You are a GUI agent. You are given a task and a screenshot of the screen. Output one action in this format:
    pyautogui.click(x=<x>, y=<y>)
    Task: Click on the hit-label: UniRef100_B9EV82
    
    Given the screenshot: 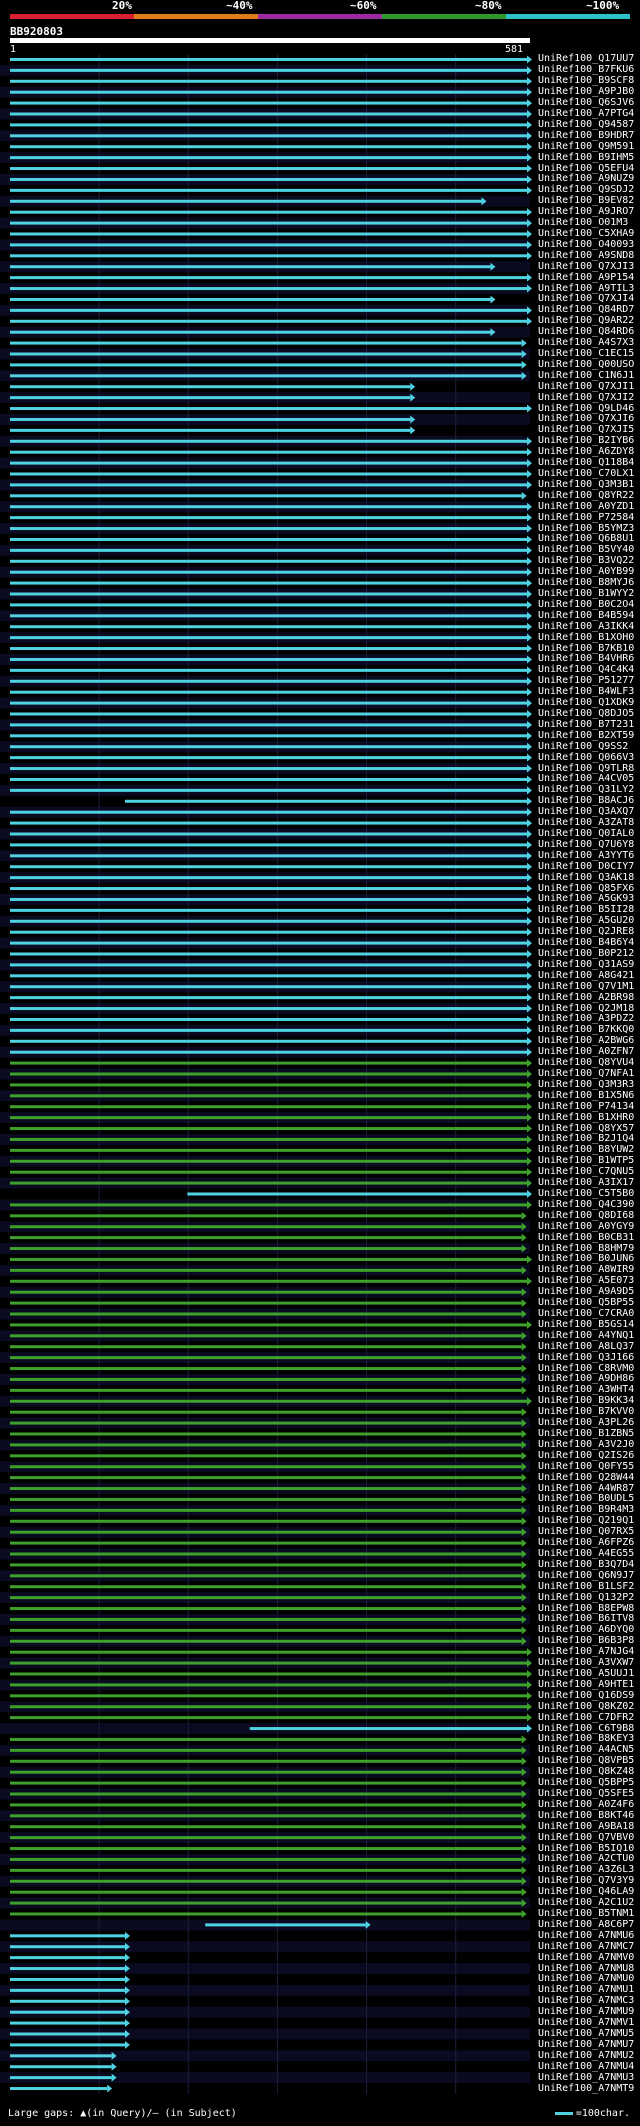 What is the action you would take?
    pyautogui.click(x=586, y=201)
    